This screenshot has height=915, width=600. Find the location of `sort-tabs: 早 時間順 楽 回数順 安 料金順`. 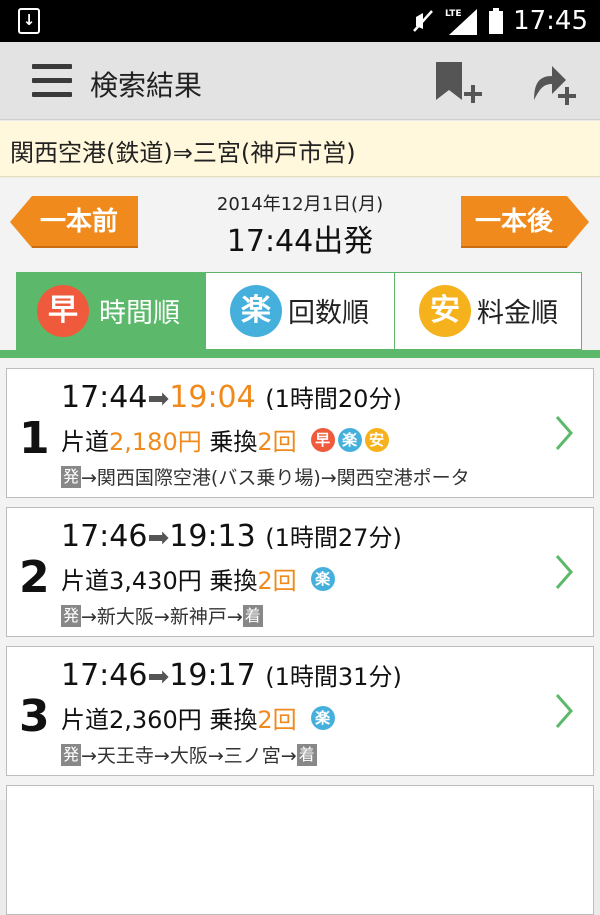

sort-tabs: 早 時間順 楽 回数順 安 料金順 is located at coordinates (300, 315).